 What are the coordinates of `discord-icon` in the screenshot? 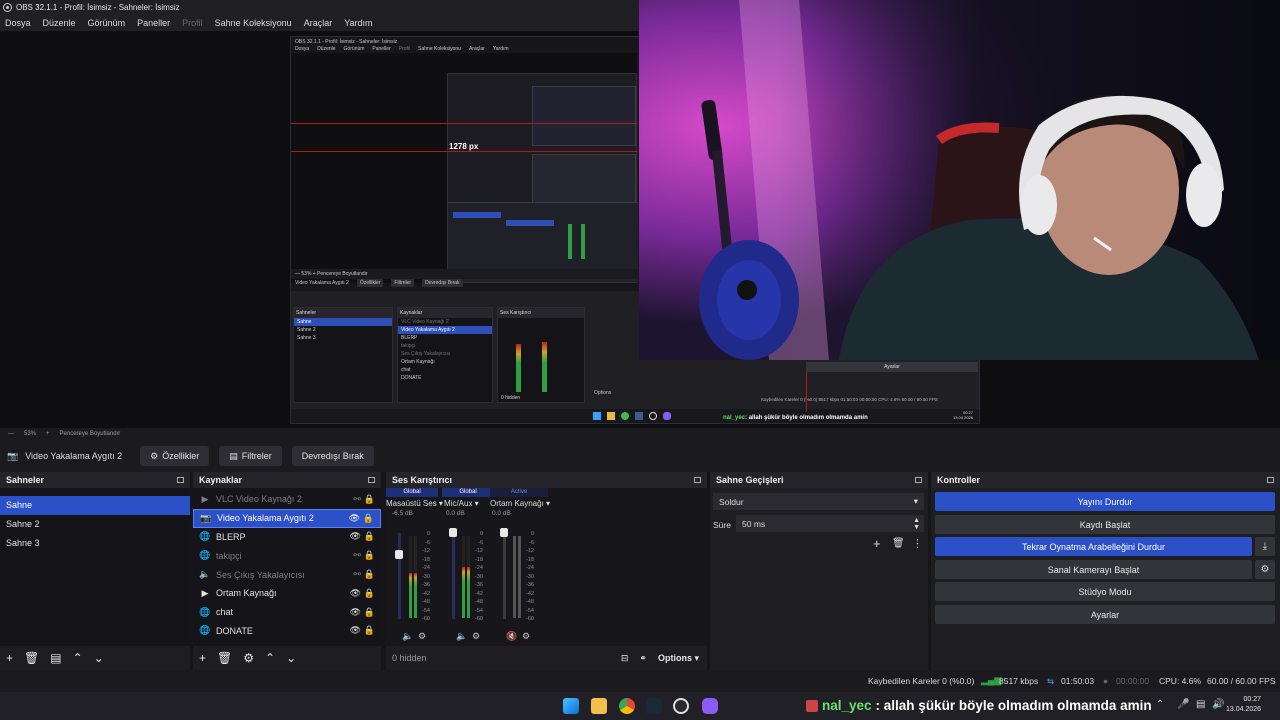 It's located at (710, 706).